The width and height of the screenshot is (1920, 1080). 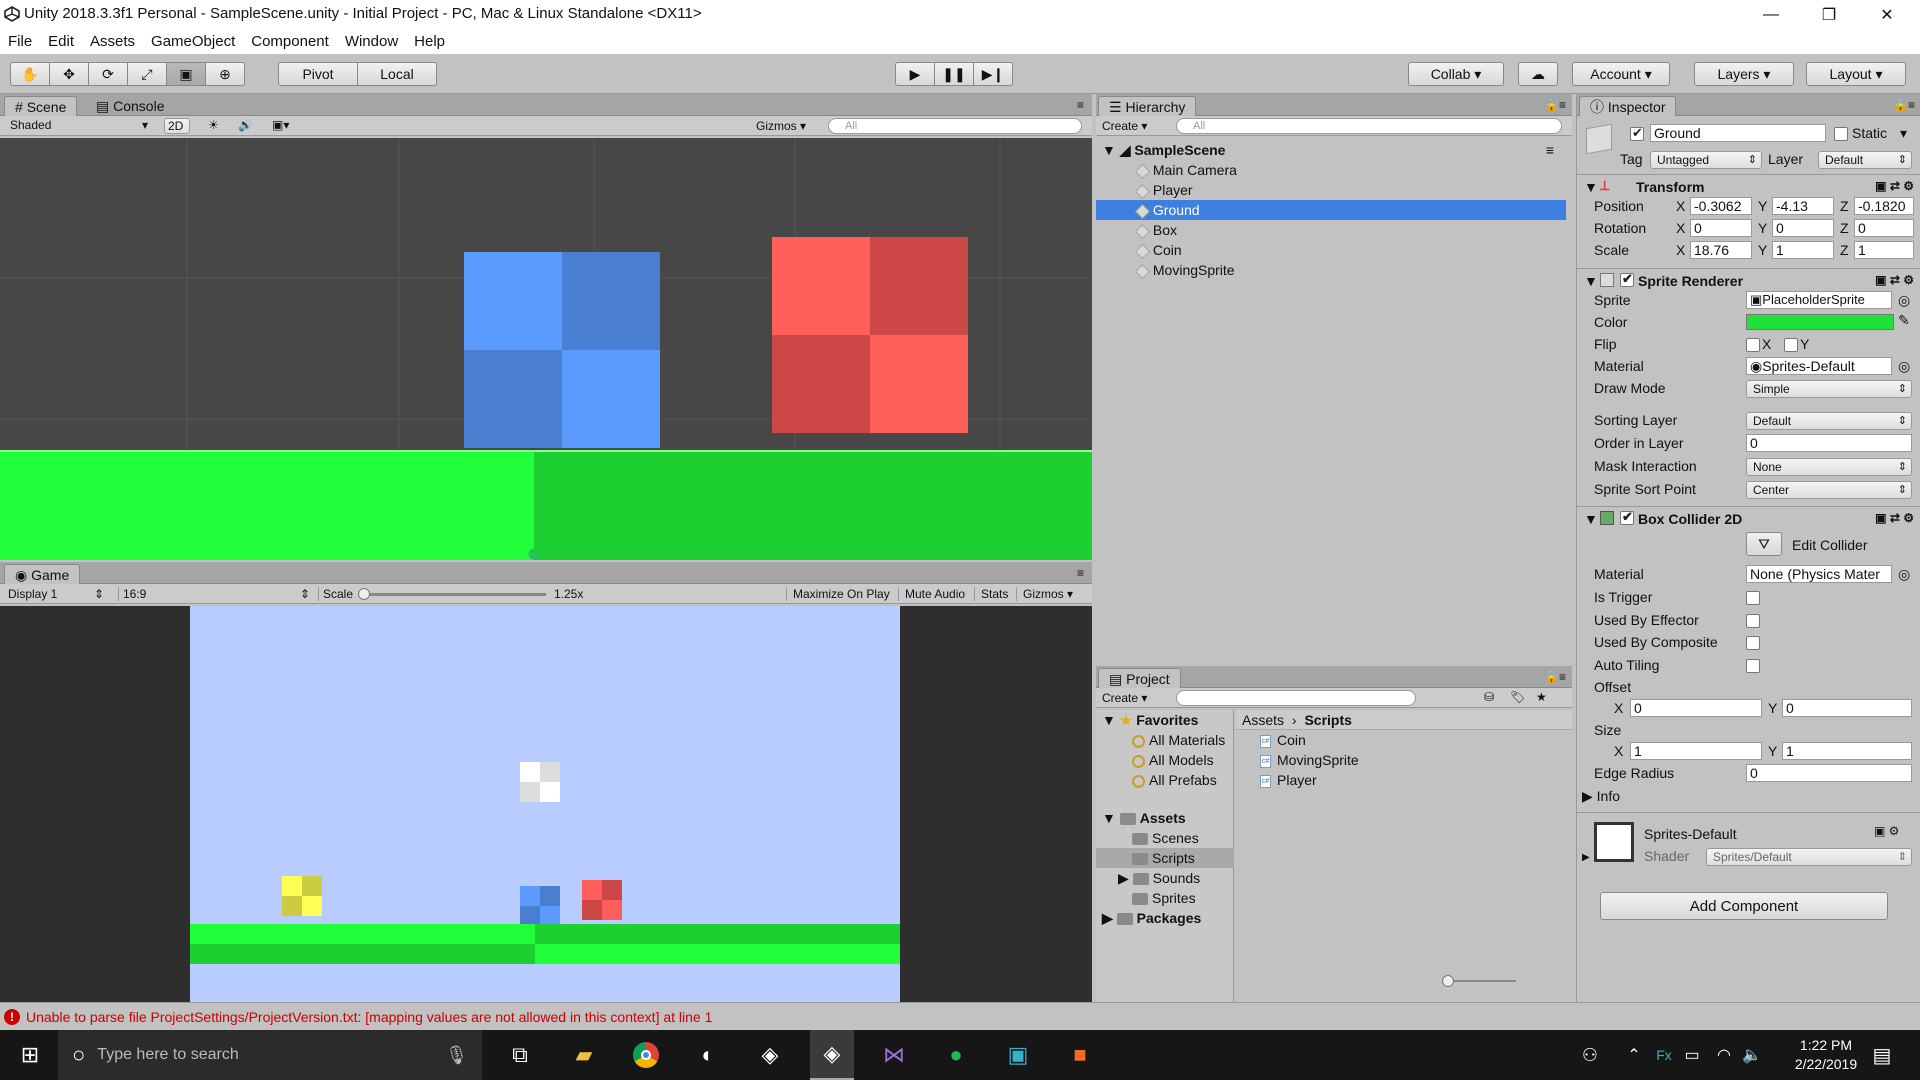 I want to click on inspector-lock-icon: 🔒≡, so click(x=1904, y=105).